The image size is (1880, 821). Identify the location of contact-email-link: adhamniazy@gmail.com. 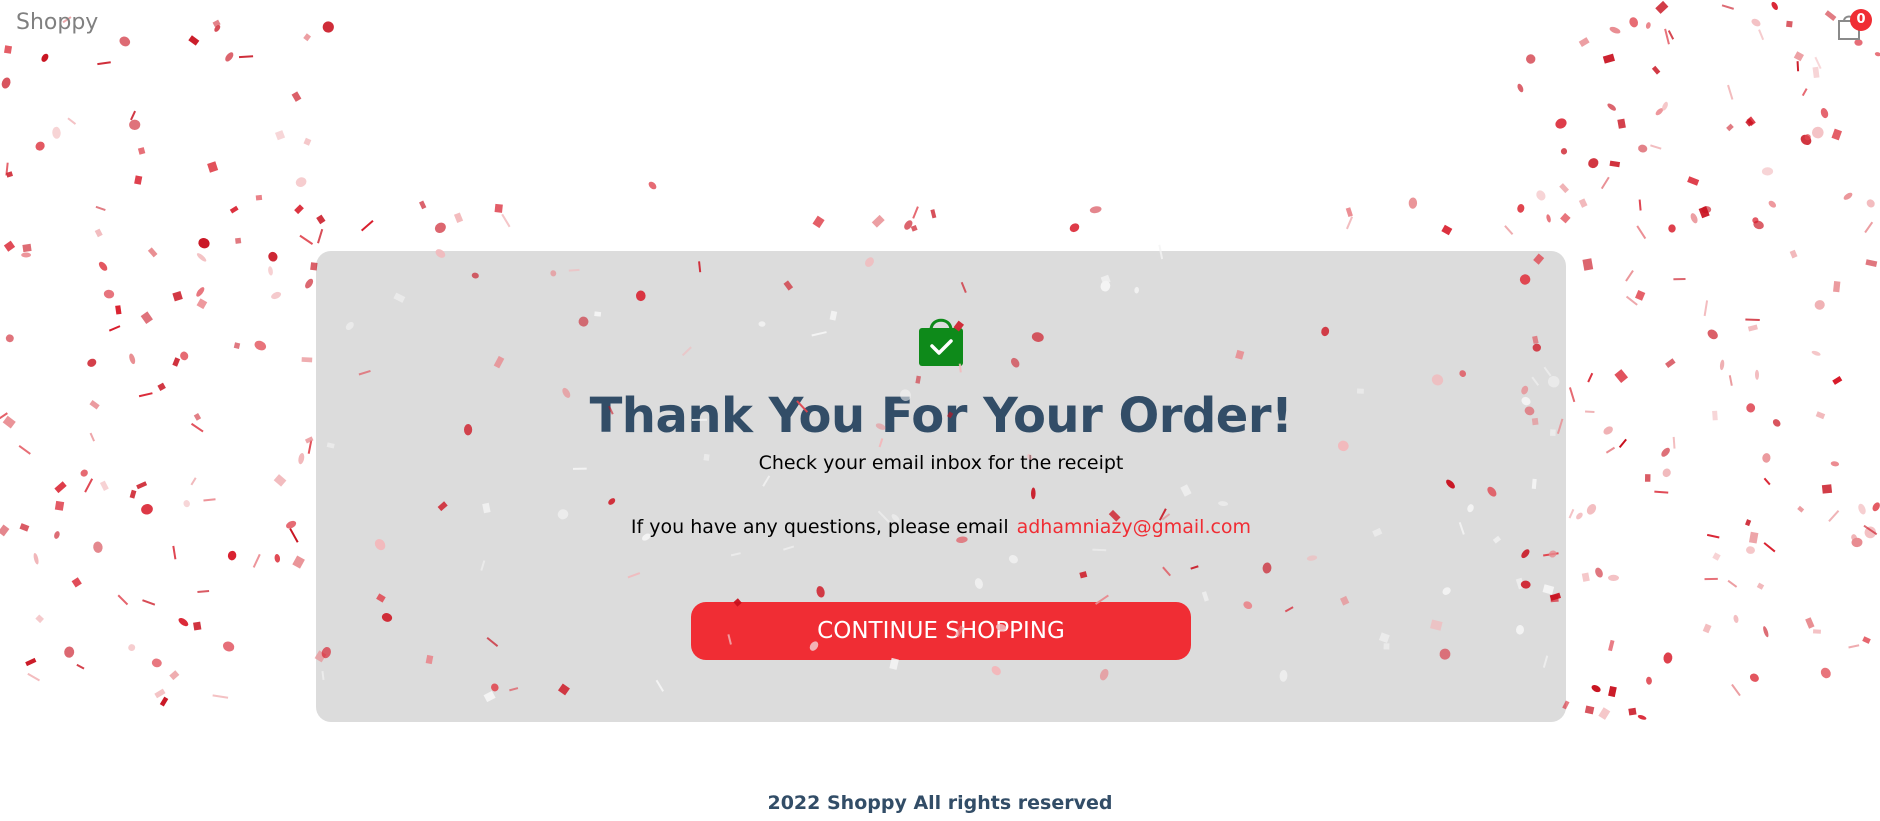
(1134, 527).